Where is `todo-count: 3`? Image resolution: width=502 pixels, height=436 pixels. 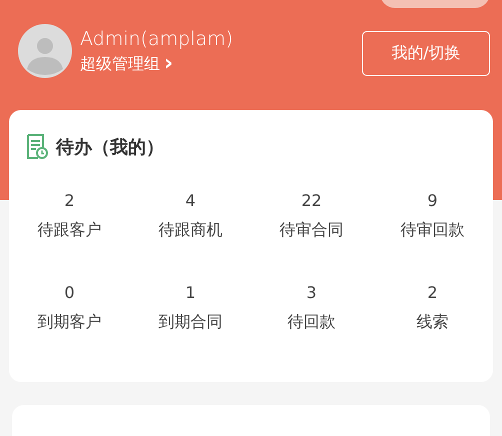
todo-count: 3 is located at coordinates (311, 293).